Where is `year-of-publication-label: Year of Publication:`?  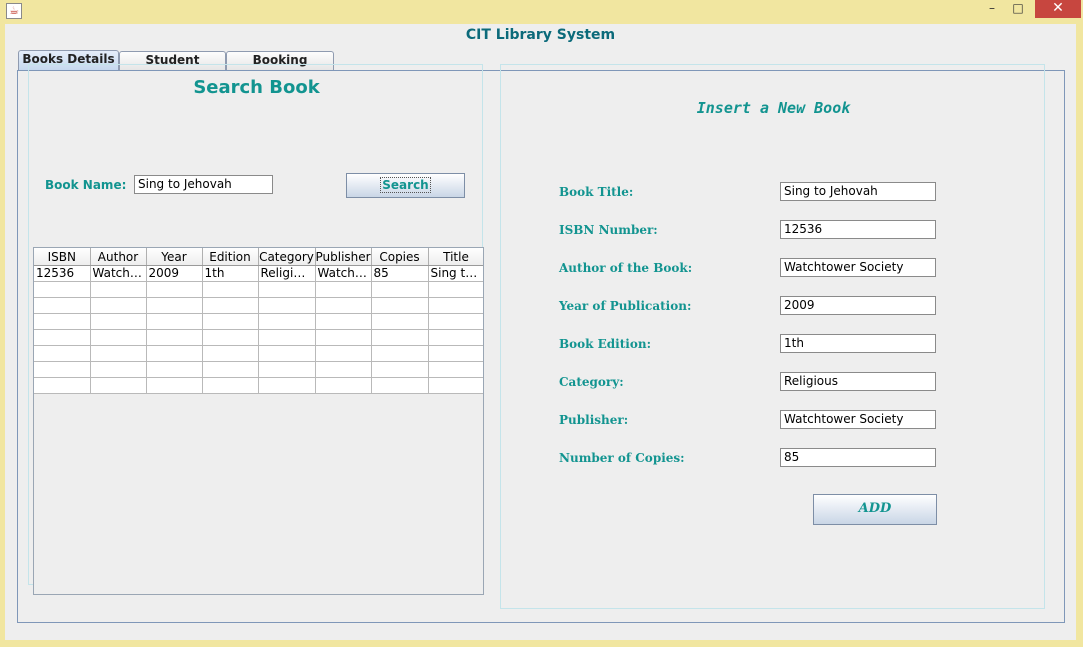 year-of-publication-label: Year of Publication: is located at coordinates (625, 306).